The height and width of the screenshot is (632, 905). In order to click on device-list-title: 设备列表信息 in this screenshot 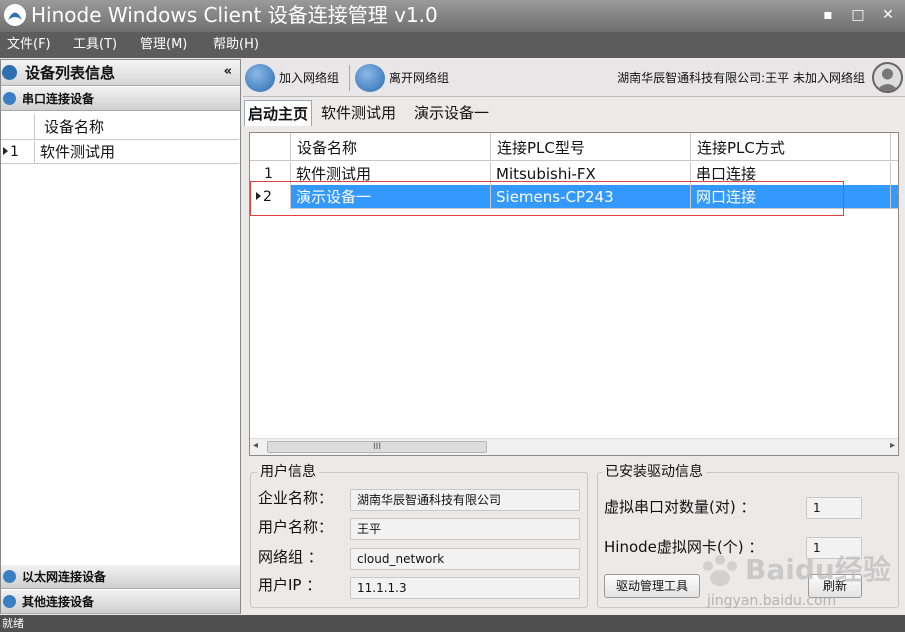, I will do `click(70, 73)`.